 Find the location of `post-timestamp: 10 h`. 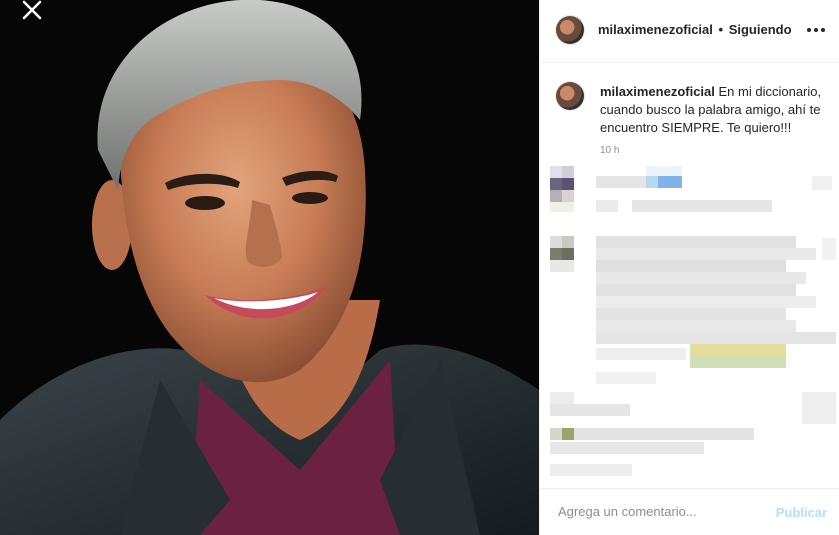

post-timestamp: 10 h is located at coordinates (609, 150).